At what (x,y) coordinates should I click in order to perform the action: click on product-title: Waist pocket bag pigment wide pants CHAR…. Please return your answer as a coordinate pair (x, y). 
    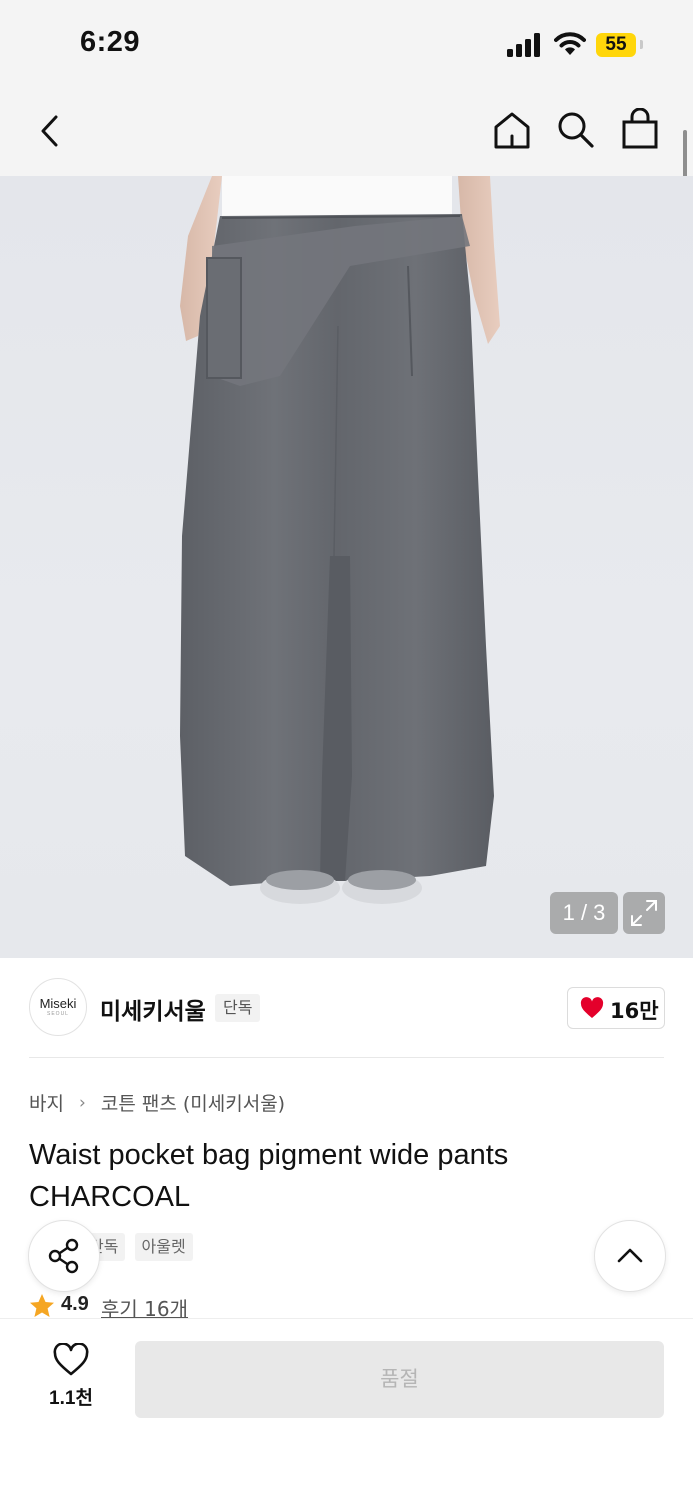
    Looking at the image, I should click on (269, 1176).